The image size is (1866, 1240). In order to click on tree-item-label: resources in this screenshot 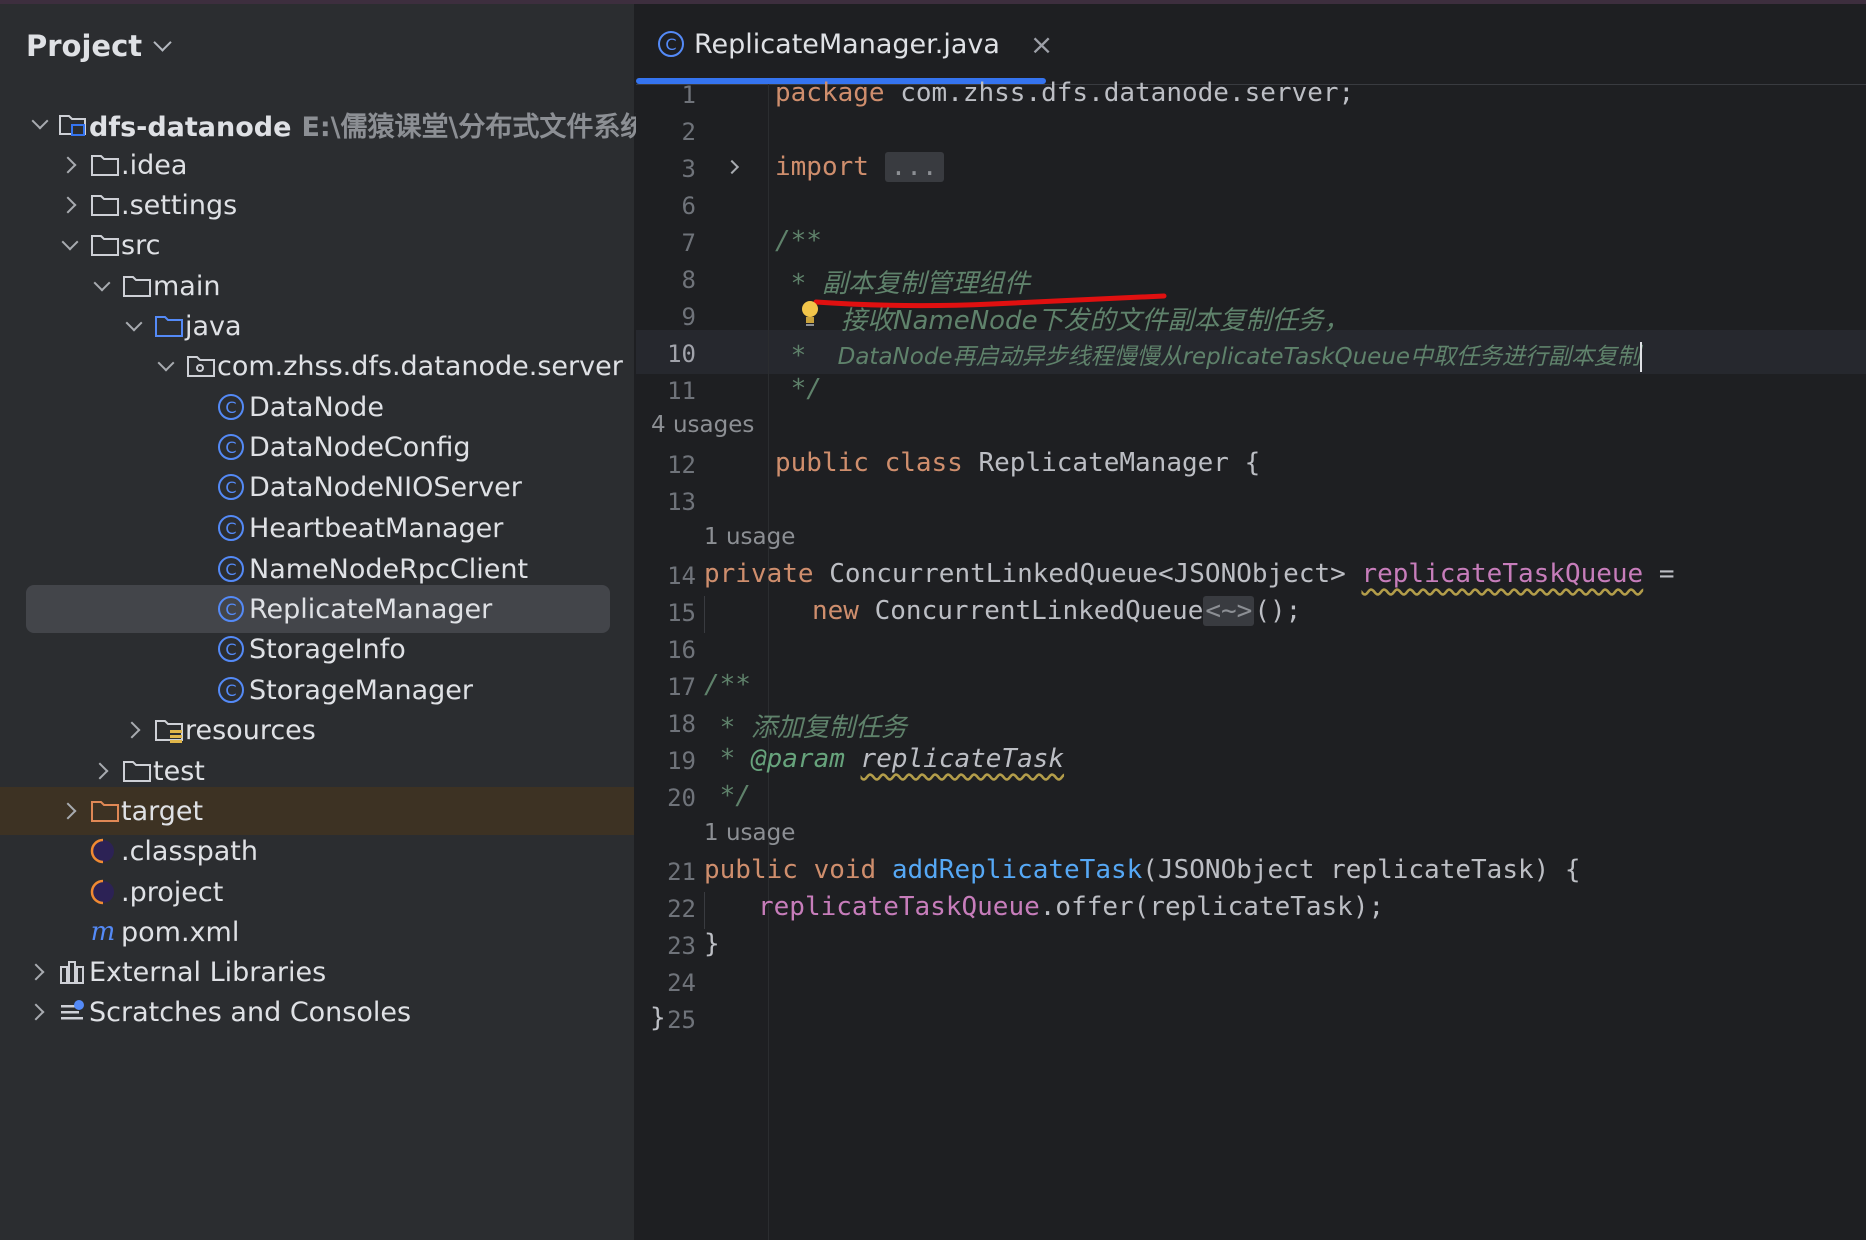, I will do `click(250, 730)`.